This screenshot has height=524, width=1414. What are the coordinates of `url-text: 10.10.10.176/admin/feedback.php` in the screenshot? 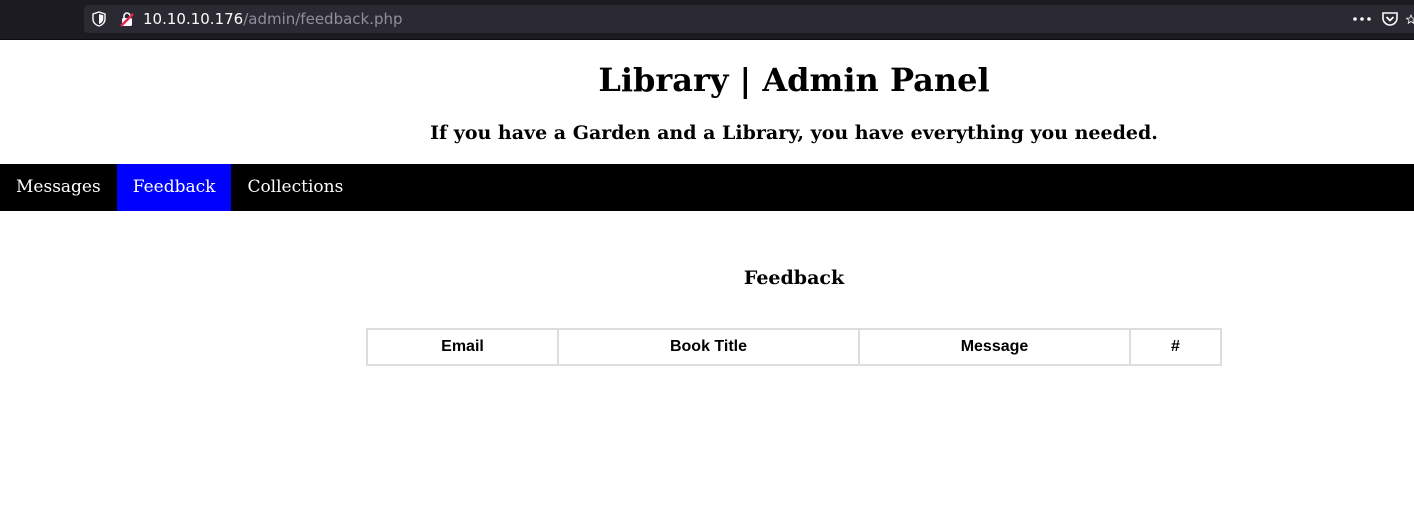 It's located at (273, 19).